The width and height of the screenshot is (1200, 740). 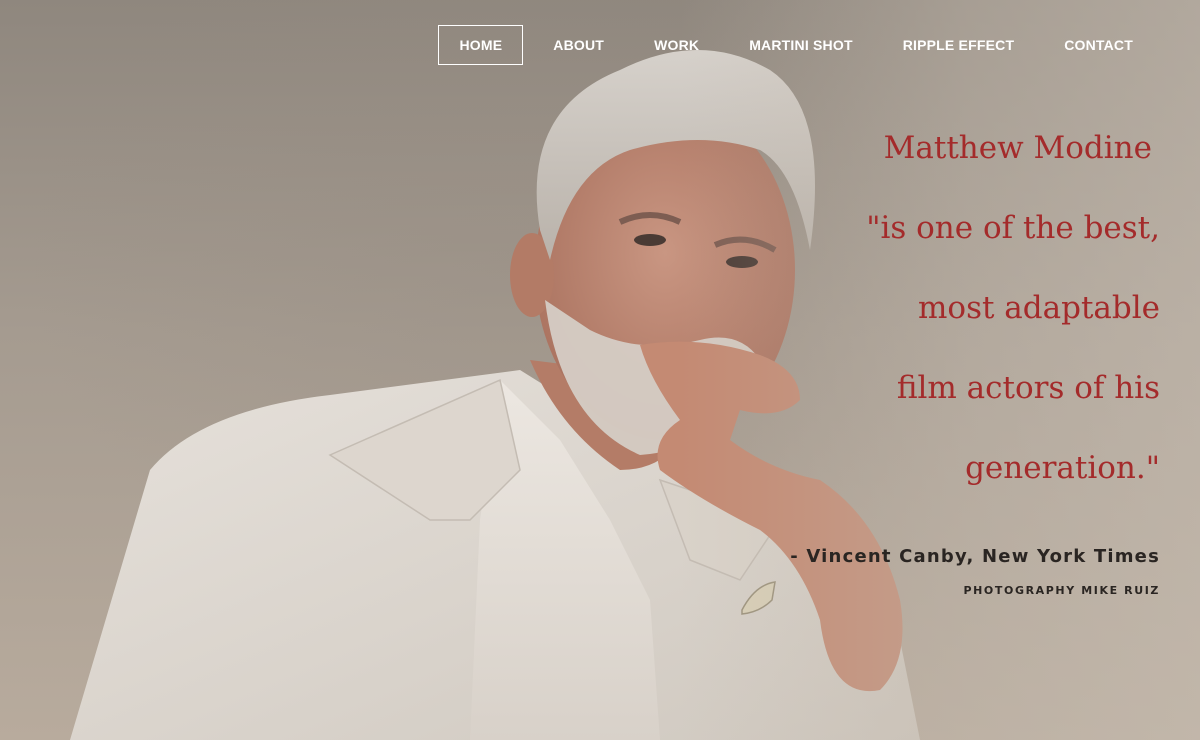 I want to click on quote-line: generation.", so click(x=1062, y=468).